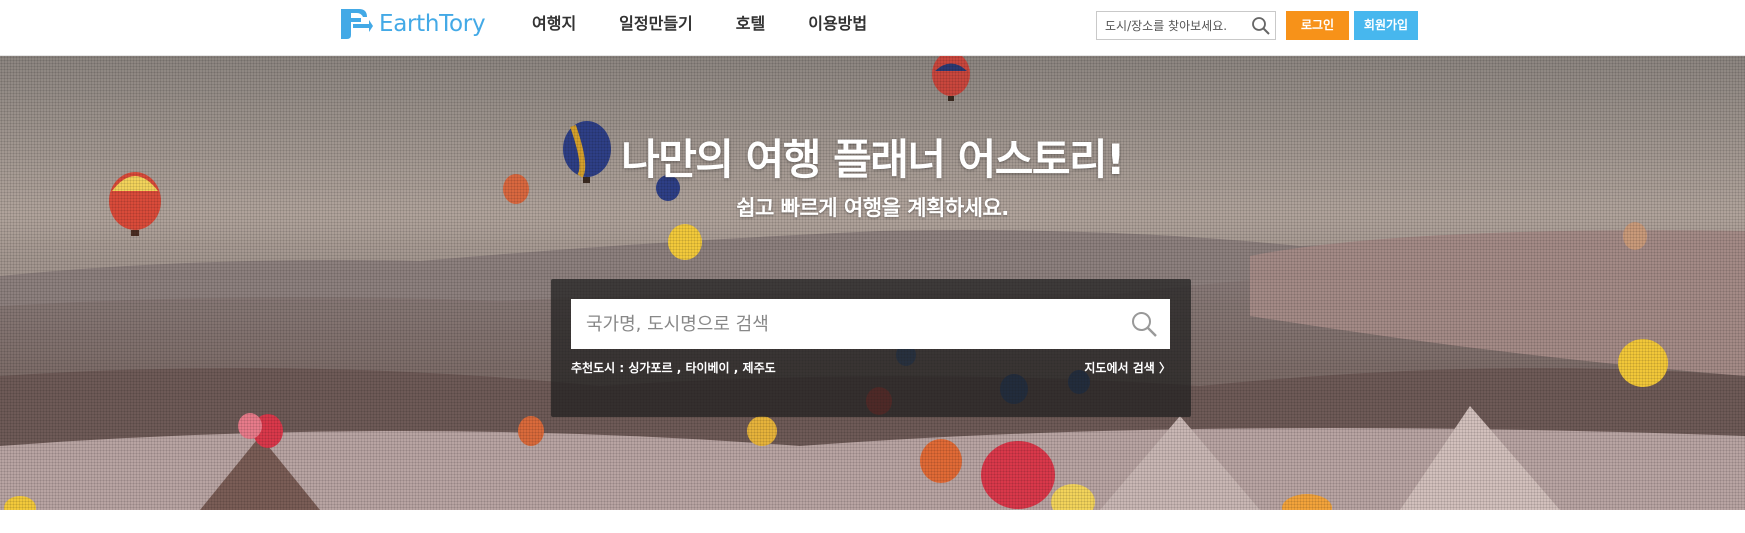 This screenshot has width=1745, height=533. Describe the element at coordinates (673, 367) in the screenshot. I see `recommended-cities: 추천도시 : 싱가포르 , 타이베이 , 제주도` at that location.